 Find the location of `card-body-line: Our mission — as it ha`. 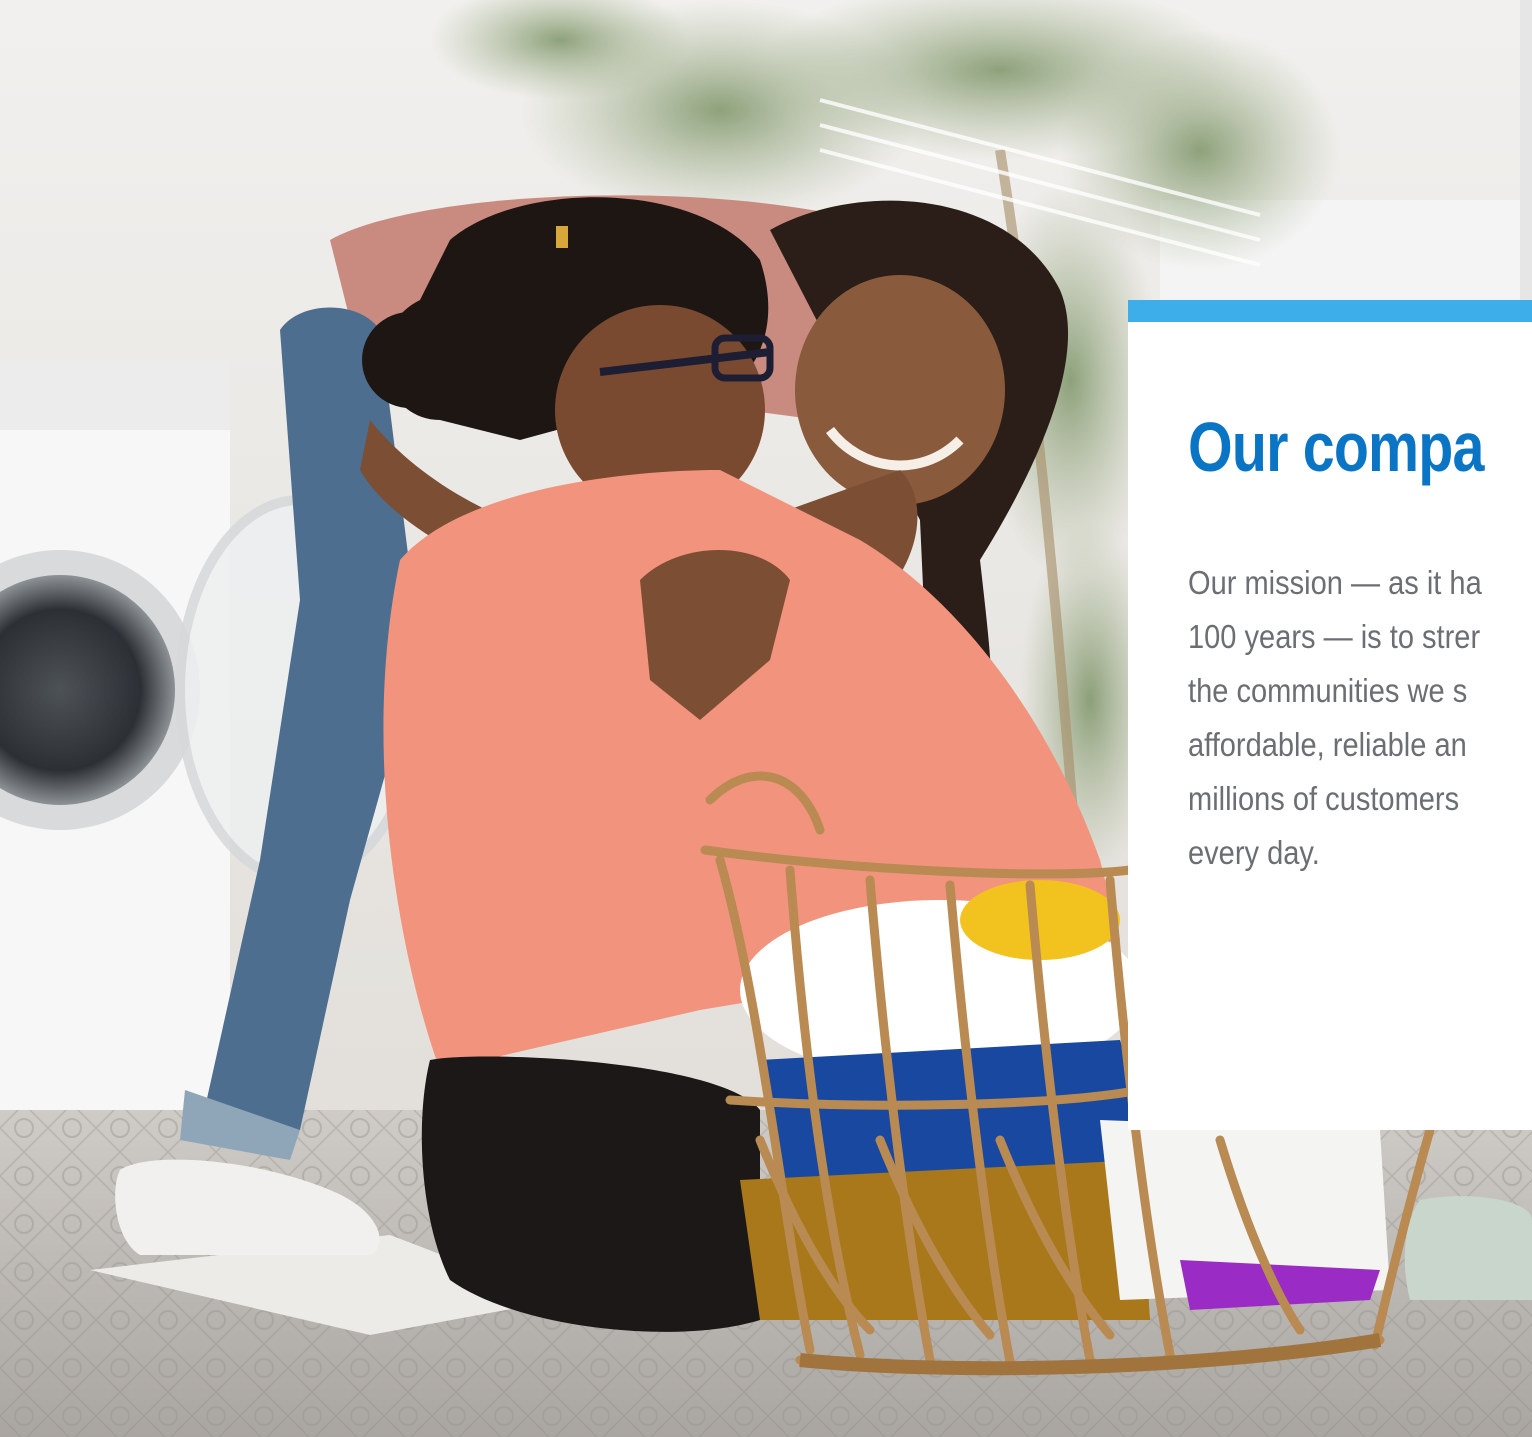

card-body-line: Our mission — as it ha is located at coordinates (1335, 582).